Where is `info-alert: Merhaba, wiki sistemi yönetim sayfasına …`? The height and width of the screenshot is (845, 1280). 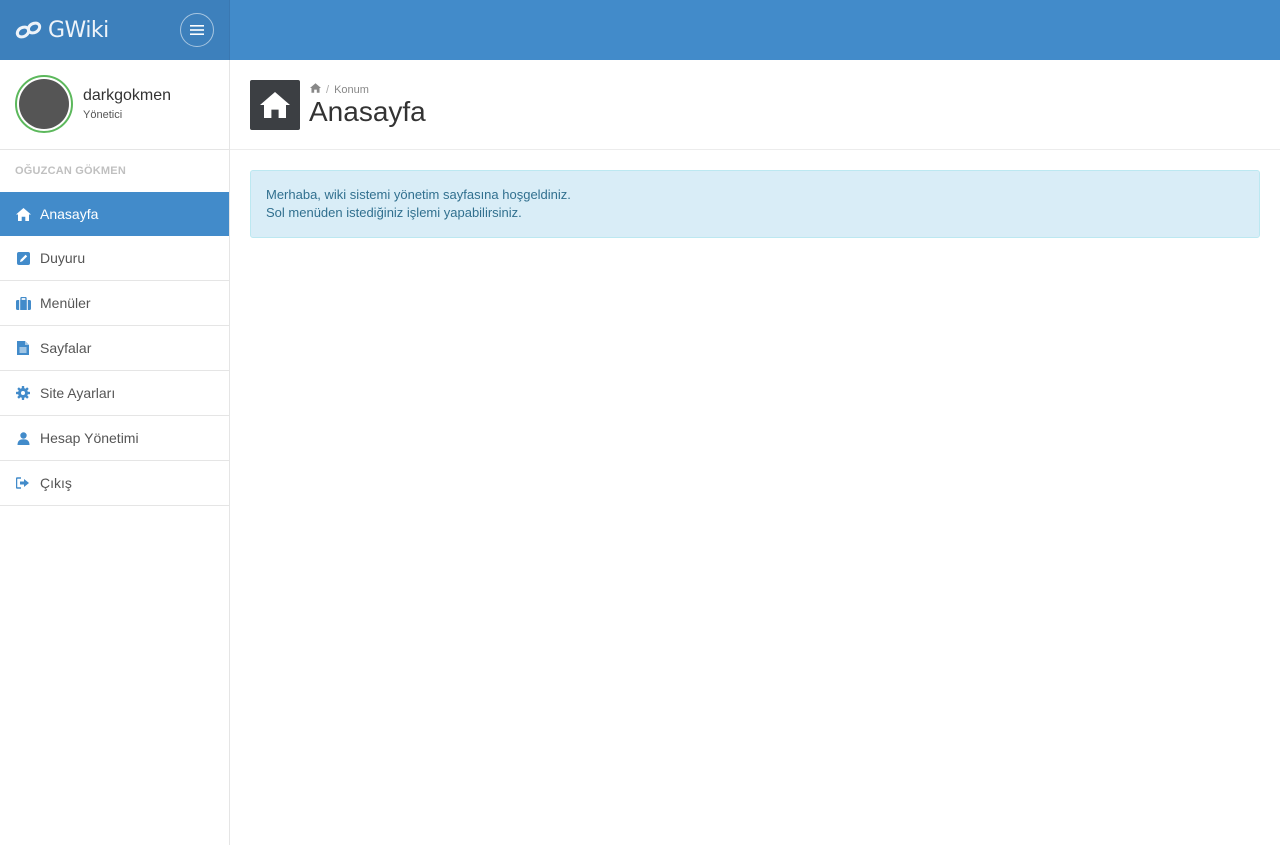
info-alert: Merhaba, wiki sistemi yönetim sayfasına … is located at coordinates (755, 204).